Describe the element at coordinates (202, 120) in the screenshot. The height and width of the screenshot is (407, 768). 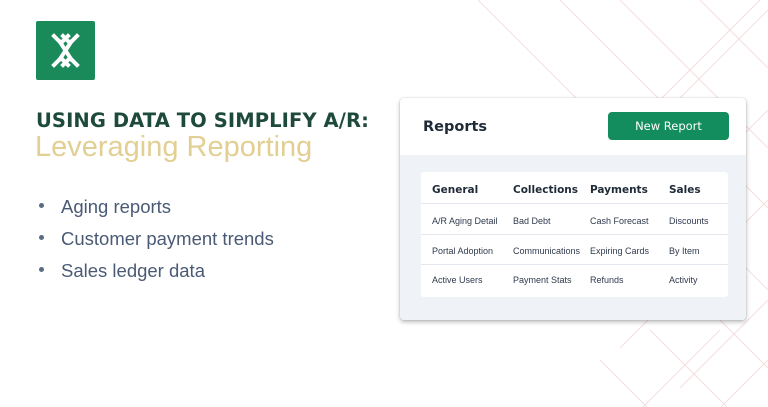
I see `headline: USING DATA TO SIMPLIFY A/R:` at that location.